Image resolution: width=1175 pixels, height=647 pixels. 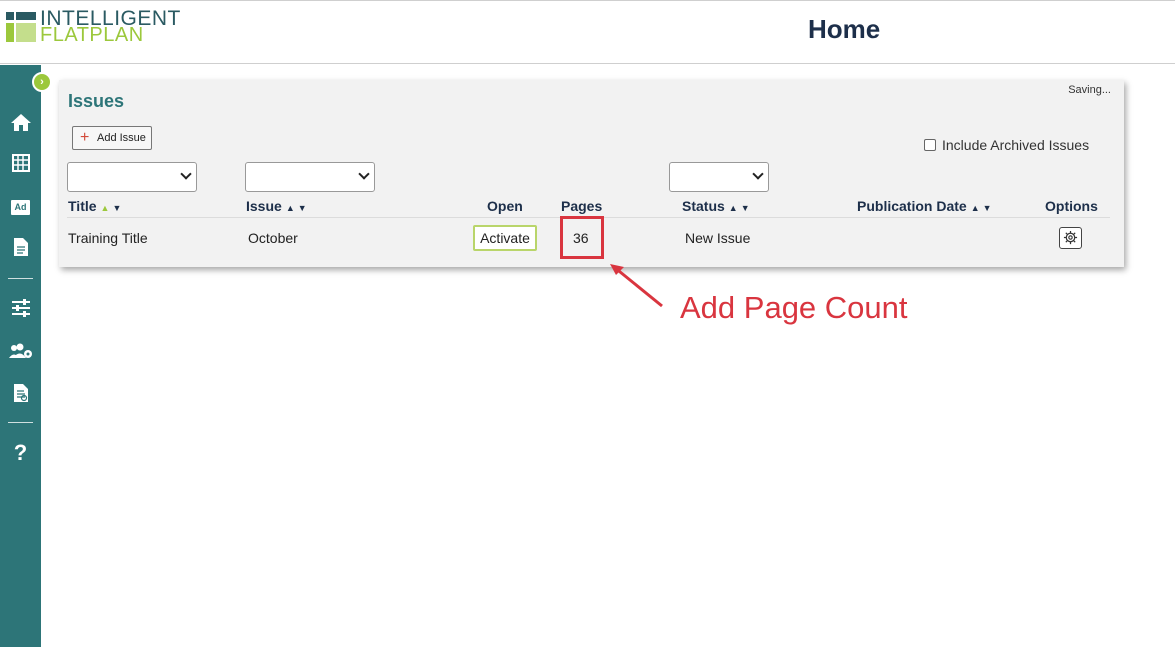 I want to click on gear-icon, so click(x=1070, y=237).